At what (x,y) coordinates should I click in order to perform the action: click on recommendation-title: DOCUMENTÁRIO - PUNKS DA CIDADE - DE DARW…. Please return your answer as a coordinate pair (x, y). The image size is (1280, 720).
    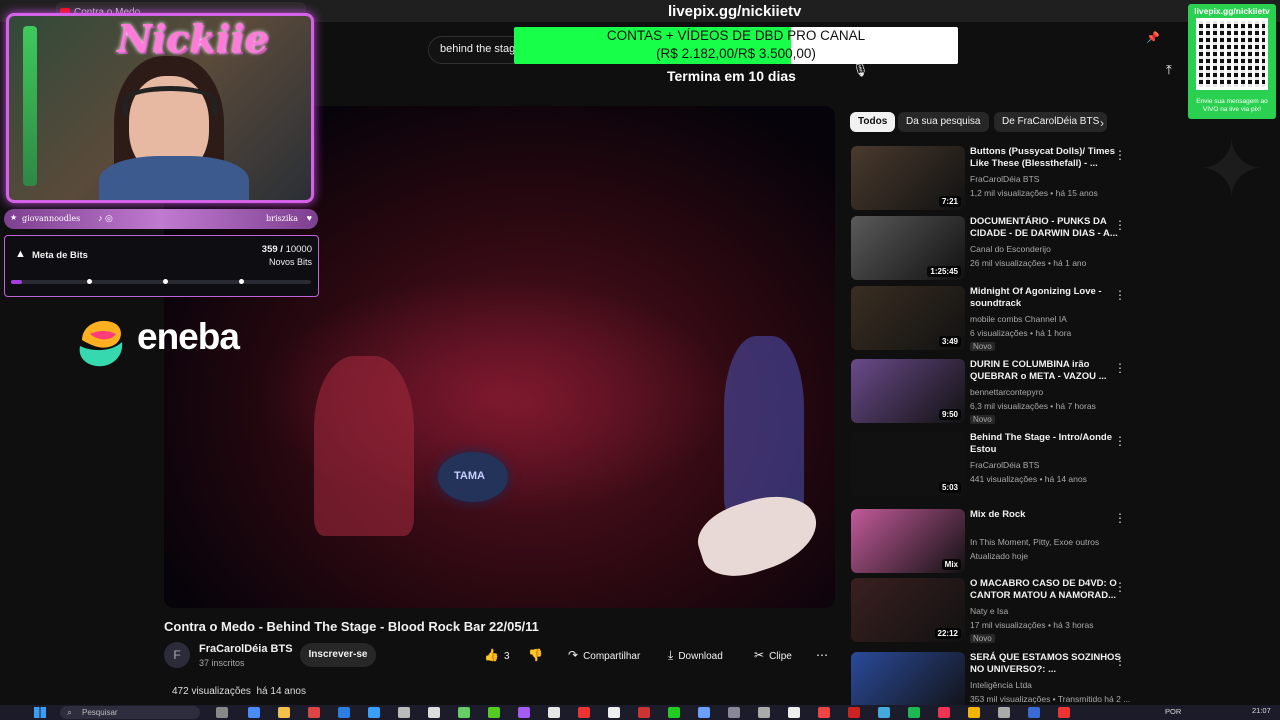
    Looking at the image, I should click on (1046, 228).